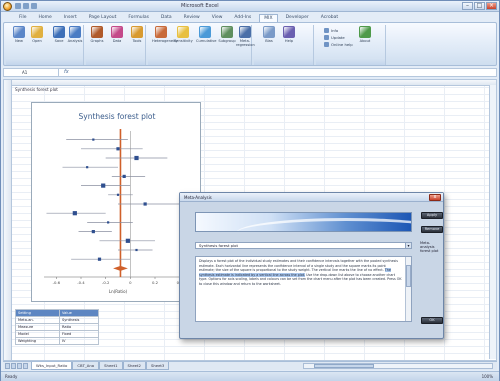  Describe the element at coordinates (338, 44) in the screenshot. I see `ribbon-small-item-online-help: Online help` at that location.